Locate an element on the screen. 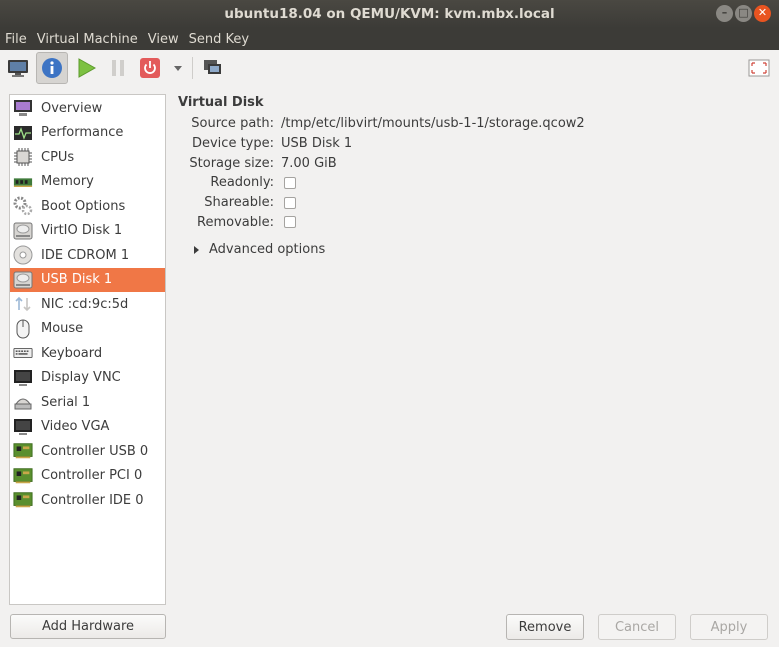  expander-arrow-icon is located at coordinates (196, 249).